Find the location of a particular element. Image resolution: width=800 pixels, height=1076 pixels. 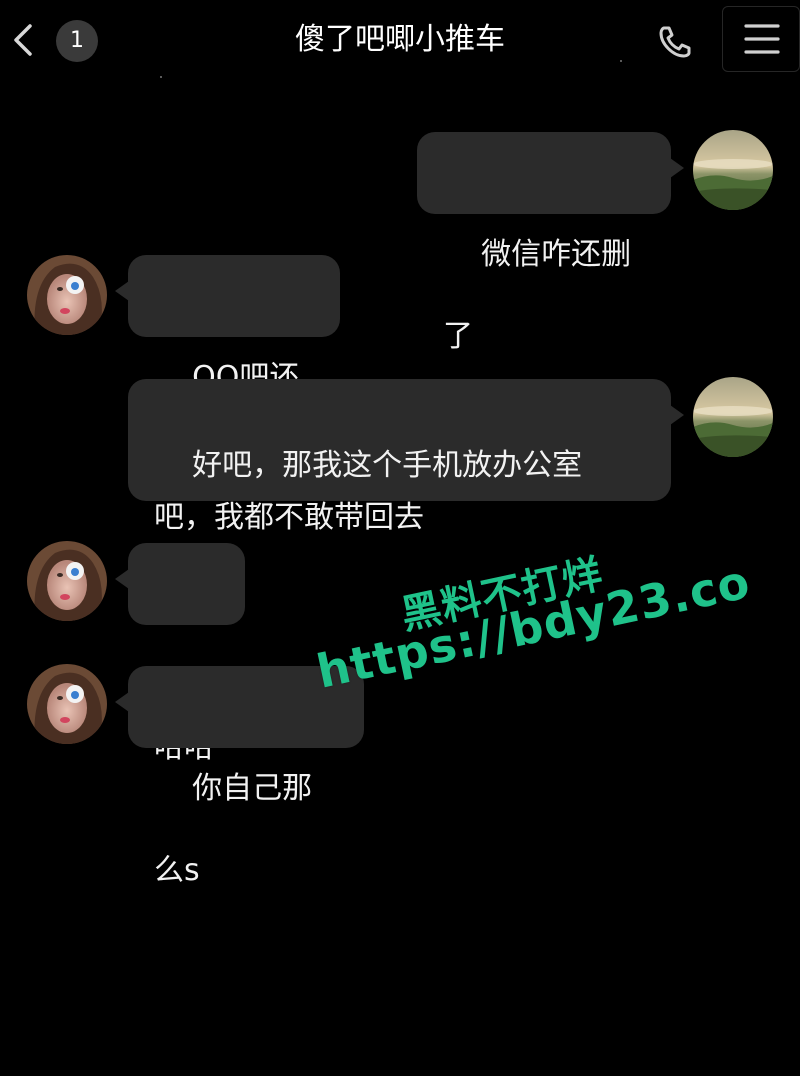

chevron-left-icon is located at coordinates (23, 40).